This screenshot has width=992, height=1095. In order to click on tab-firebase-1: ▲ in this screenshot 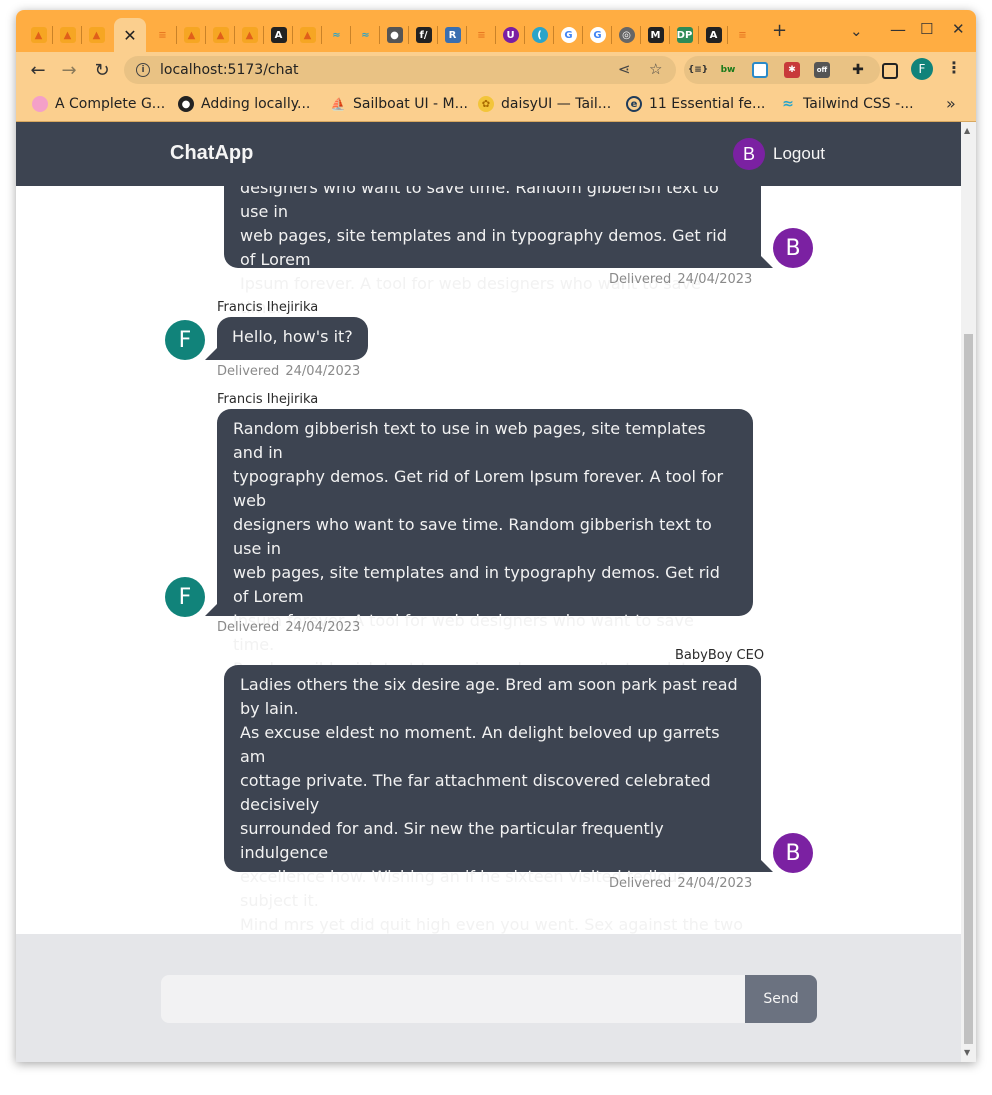, I will do `click(38, 35)`.